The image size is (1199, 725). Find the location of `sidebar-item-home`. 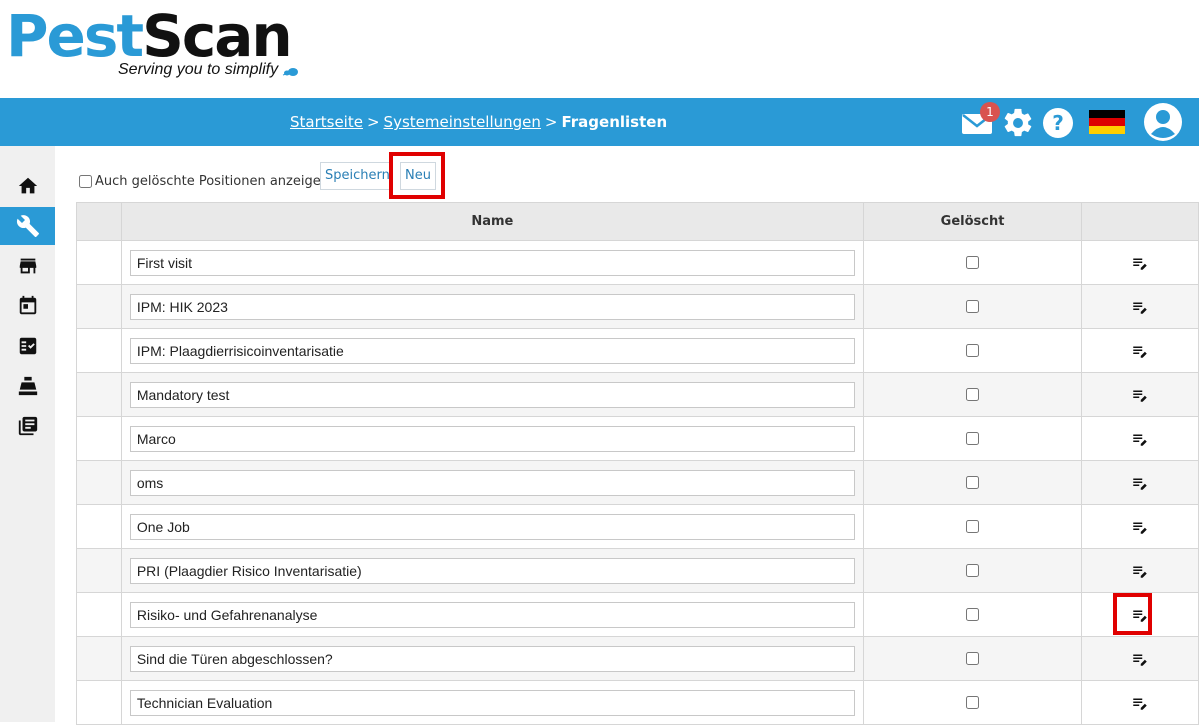

sidebar-item-home is located at coordinates (27, 186).